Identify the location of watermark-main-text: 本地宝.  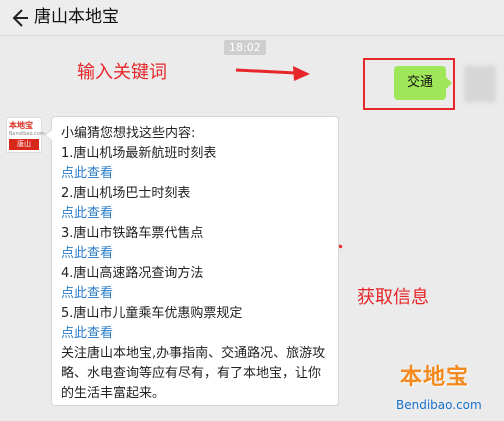
(435, 377).